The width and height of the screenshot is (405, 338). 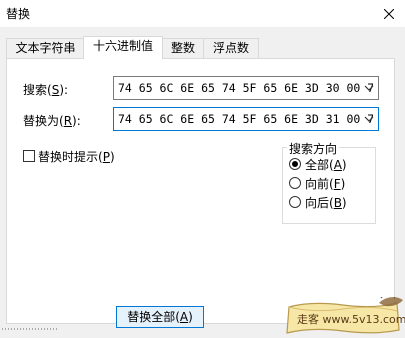 I want to click on tab-hex-value: 十六进制值, so click(x=123, y=47).